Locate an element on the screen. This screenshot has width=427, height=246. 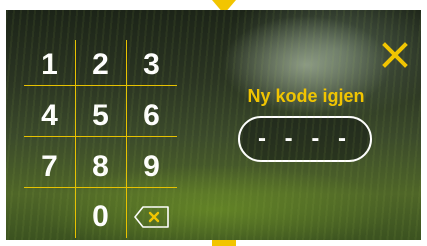
key-7: 7 is located at coordinates (49, 167).